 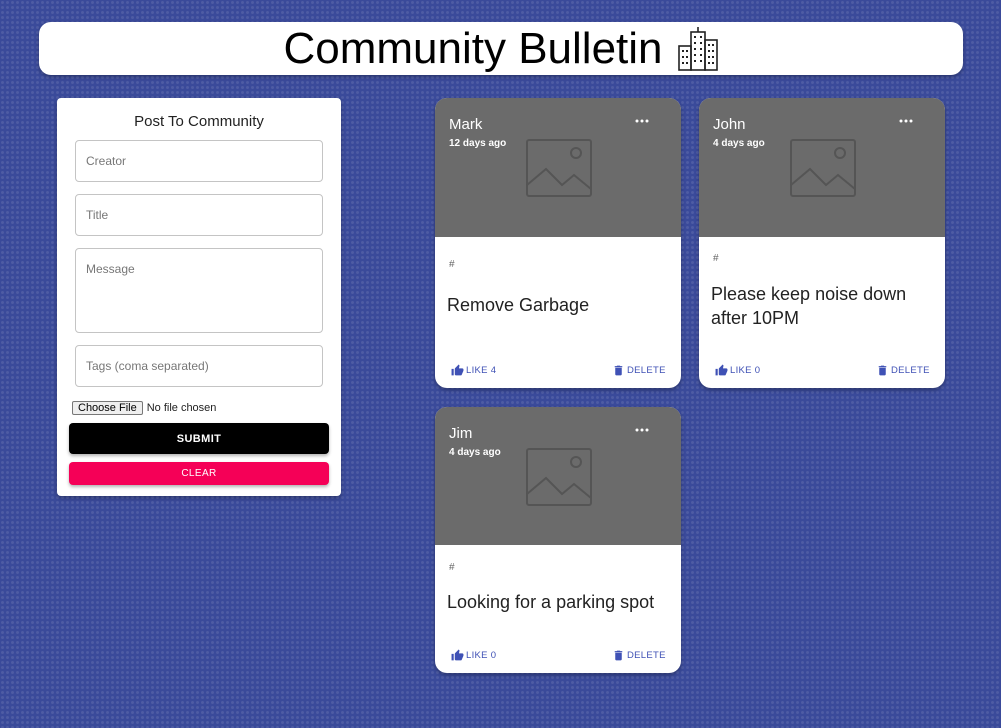 I want to click on like-label: LIKE 4, so click(x=481, y=370).